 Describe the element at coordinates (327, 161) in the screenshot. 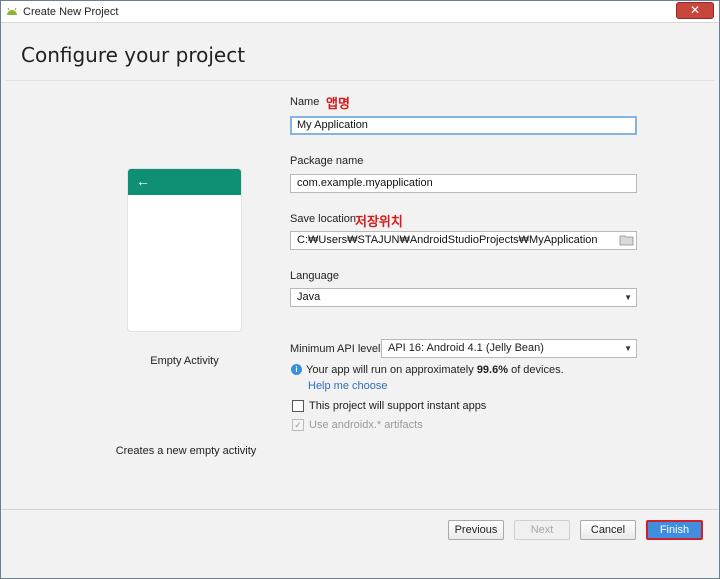

I see `package-name-label: Package name` at that location.